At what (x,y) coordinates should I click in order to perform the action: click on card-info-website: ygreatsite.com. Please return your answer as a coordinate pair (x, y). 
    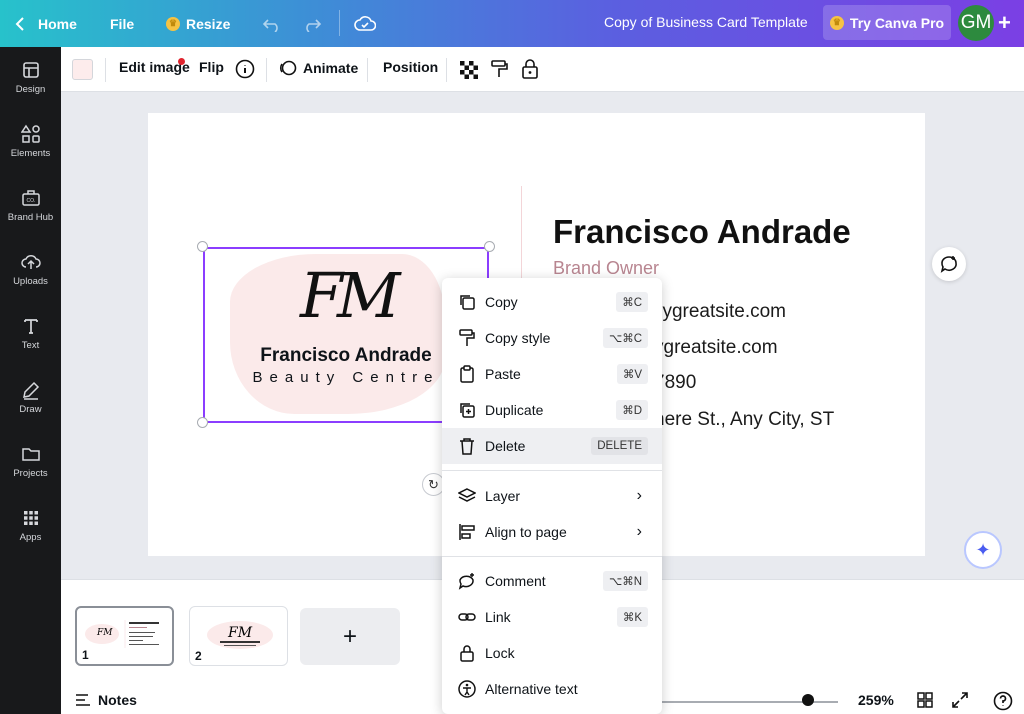
    Looking at the image, I should click on (716, 348).